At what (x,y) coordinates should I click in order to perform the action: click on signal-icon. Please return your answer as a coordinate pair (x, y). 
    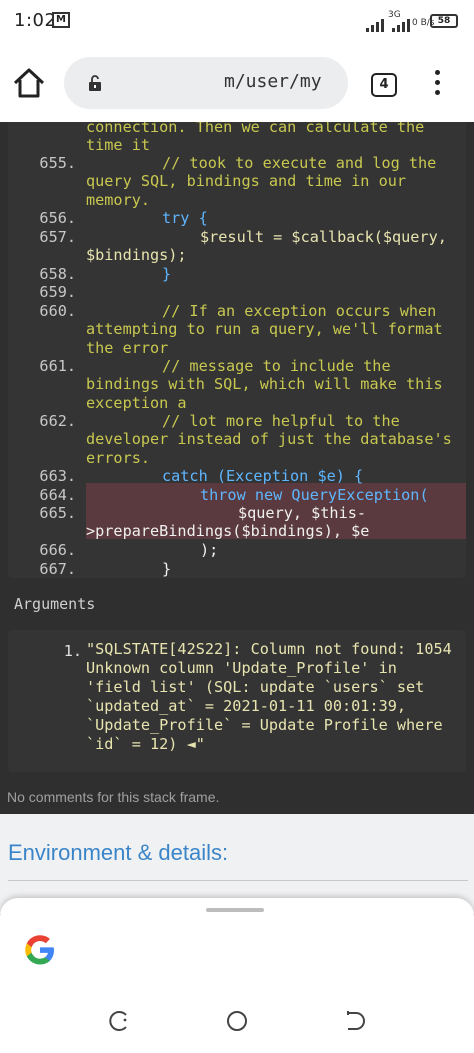
    Looking at the image, I should click on (388, 25).